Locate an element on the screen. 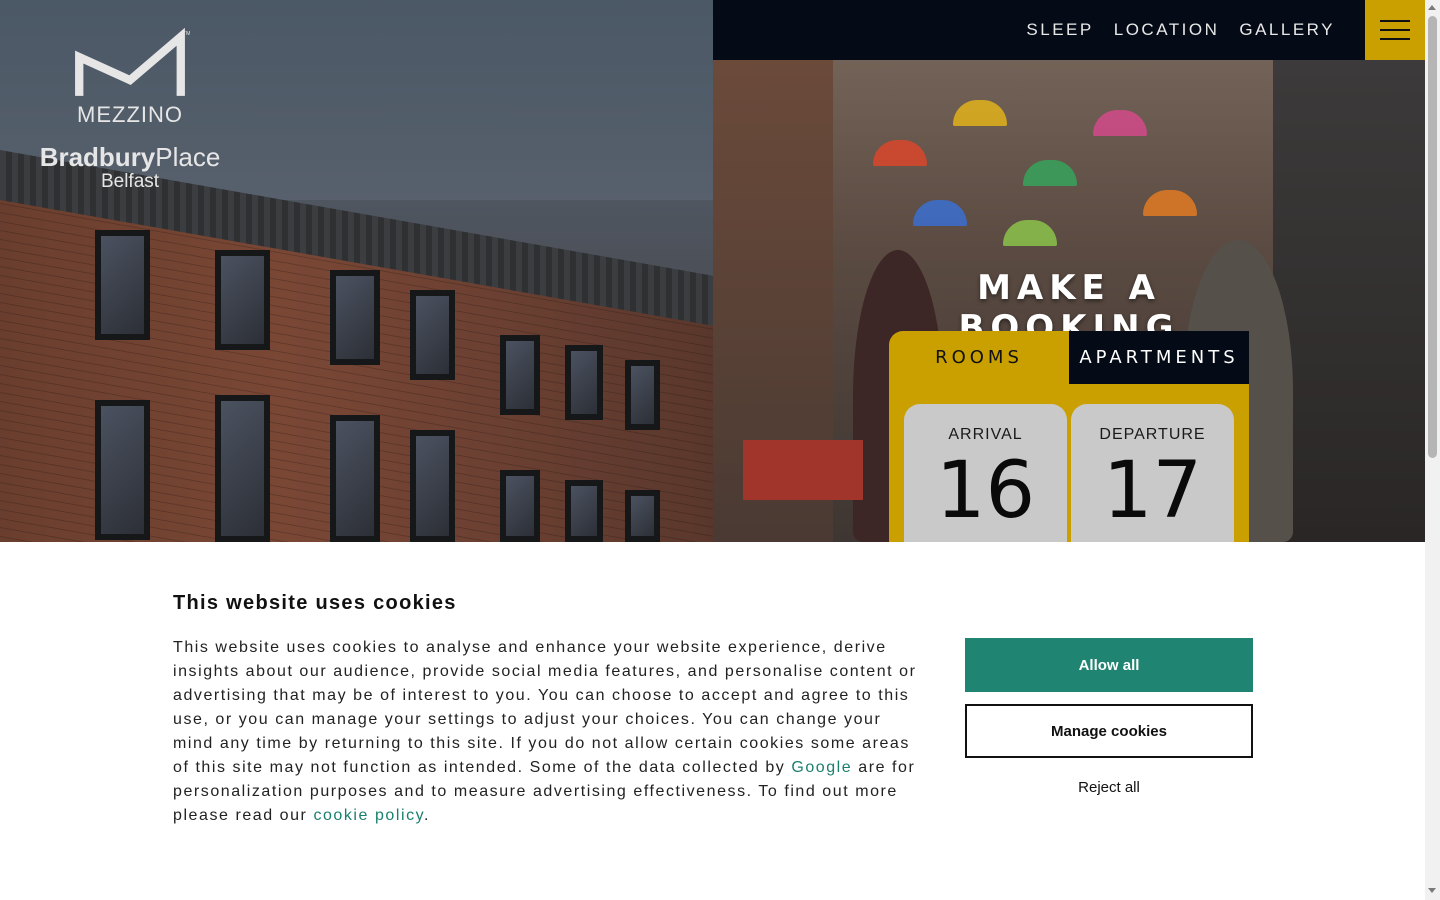 The image size is (1440, 900). arrival-date-picker: ARRIVAL 16 is located at coordinates (985, 484).